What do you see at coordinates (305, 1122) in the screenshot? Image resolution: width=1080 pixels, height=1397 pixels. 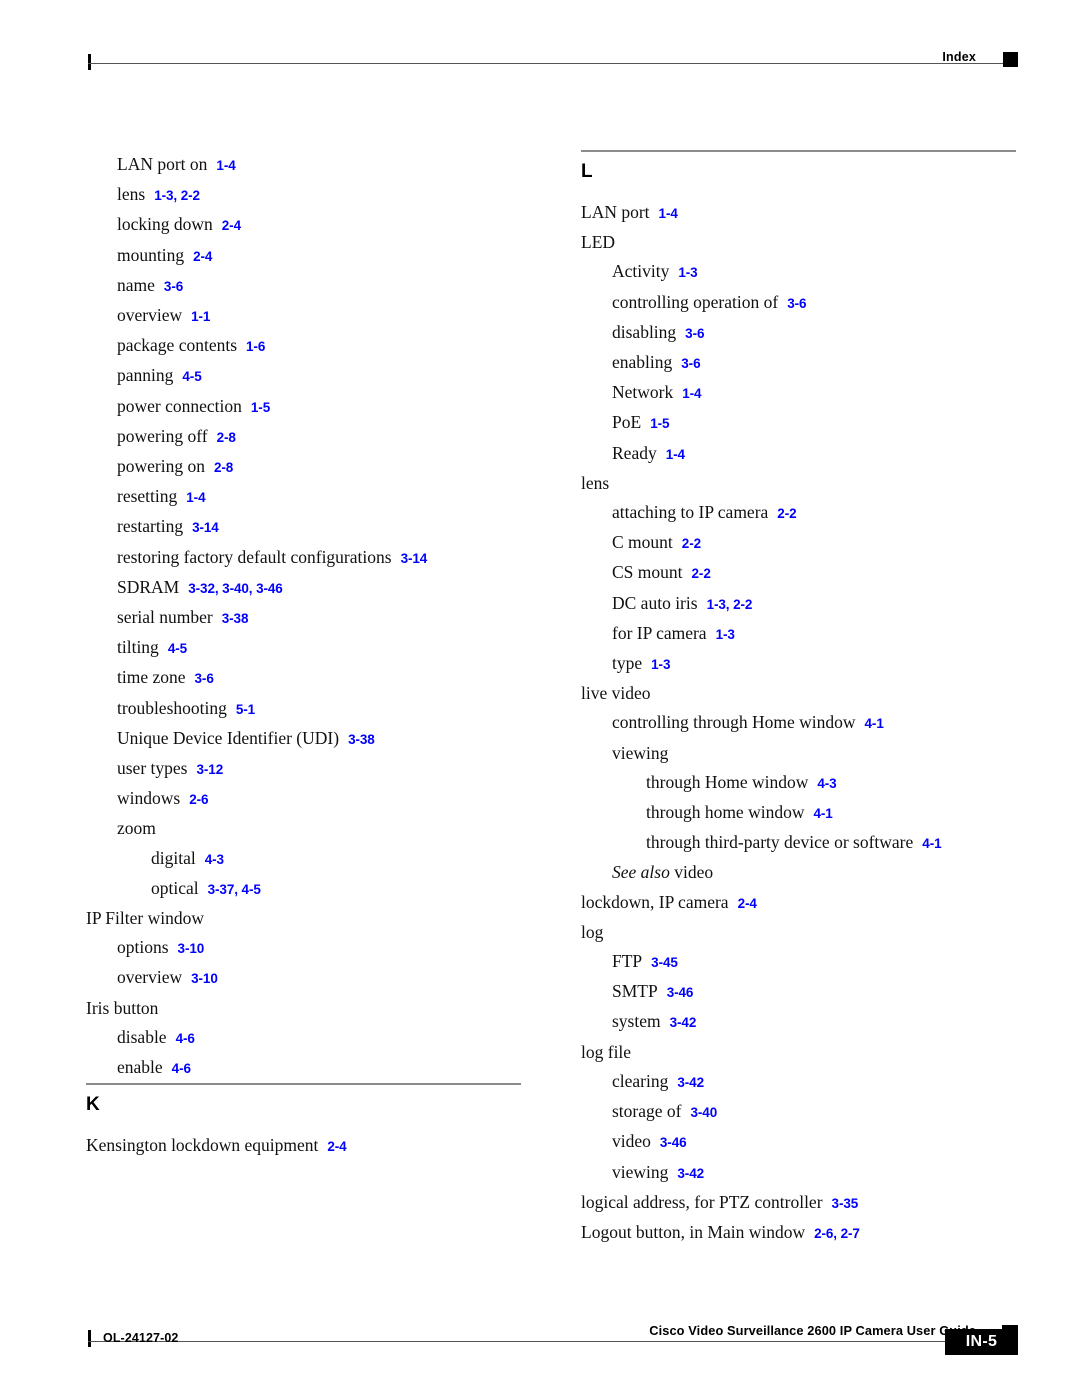 I see `section-k: K Kensington lockdown equipment 2-4` at bounding box center [305, 1122].